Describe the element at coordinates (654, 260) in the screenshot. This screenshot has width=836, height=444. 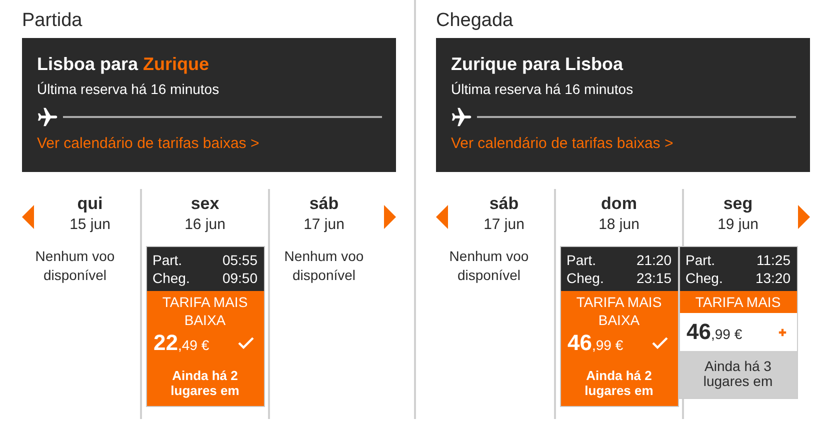
I see `time-value: 21:20` at that location.